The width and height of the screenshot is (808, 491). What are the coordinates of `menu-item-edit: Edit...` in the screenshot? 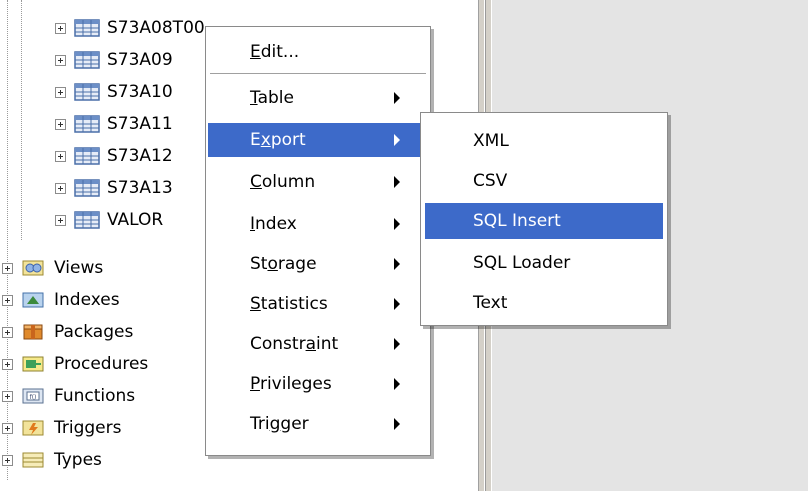 It's located at (318, 52).